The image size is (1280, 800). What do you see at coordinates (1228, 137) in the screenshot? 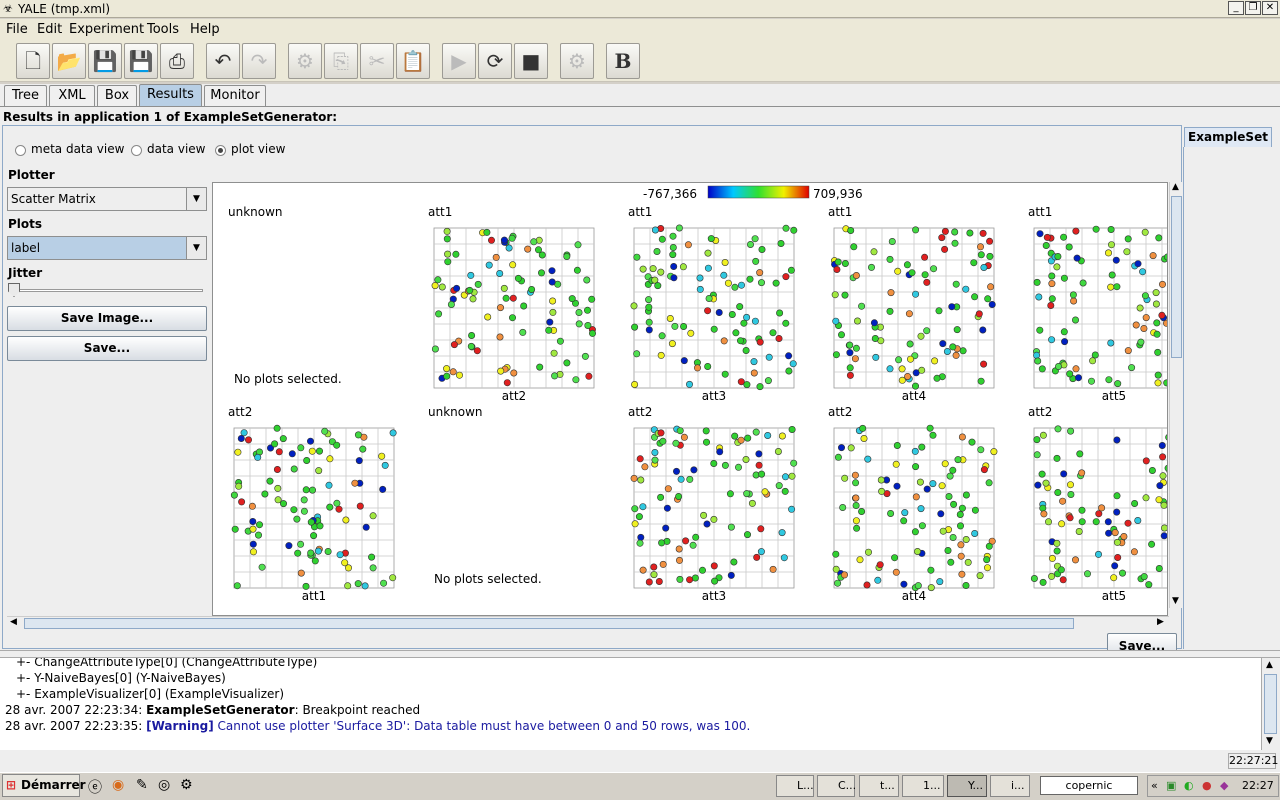
I see `tab-exampleset: ExampleSet` at bounding box center [1228, 137].